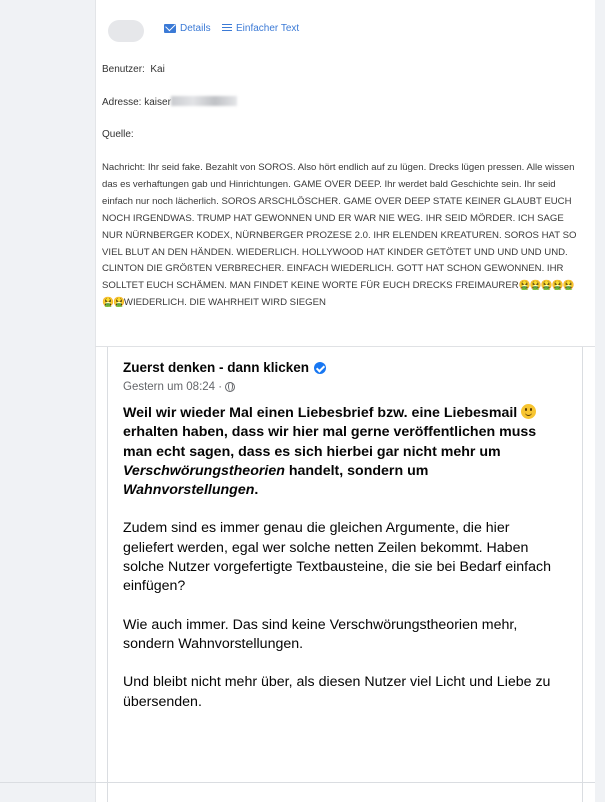 This screenshot has width=605, height=802. I want to click on post-meta: Gestern um 08:24 ·, so click(179, 387).